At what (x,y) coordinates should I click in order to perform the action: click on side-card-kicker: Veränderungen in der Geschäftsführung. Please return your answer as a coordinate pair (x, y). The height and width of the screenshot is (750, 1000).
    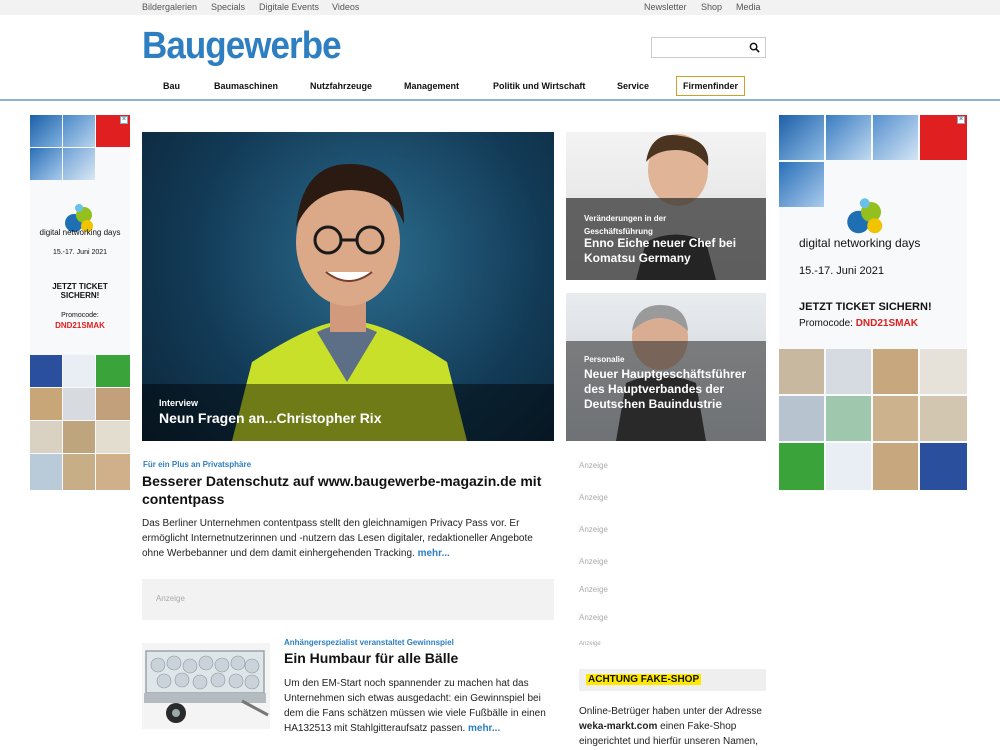
    Looking at the image, I should click on (625, 225).